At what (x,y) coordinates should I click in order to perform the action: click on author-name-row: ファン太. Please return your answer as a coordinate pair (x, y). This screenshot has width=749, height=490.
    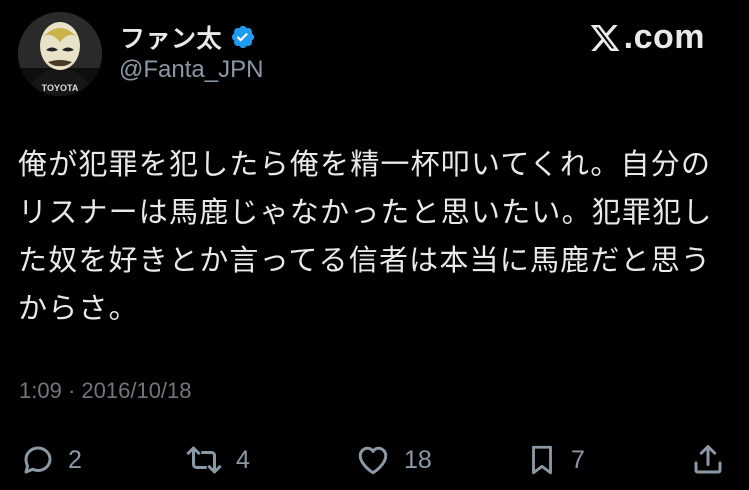
    Looking at the image, I should click on (188, 37).